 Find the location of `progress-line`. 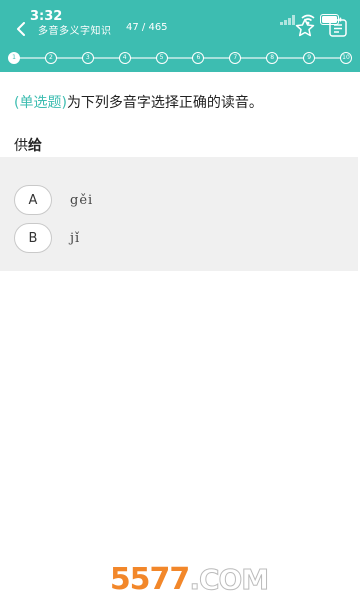

progress-line is located at coordinates (180, 58).